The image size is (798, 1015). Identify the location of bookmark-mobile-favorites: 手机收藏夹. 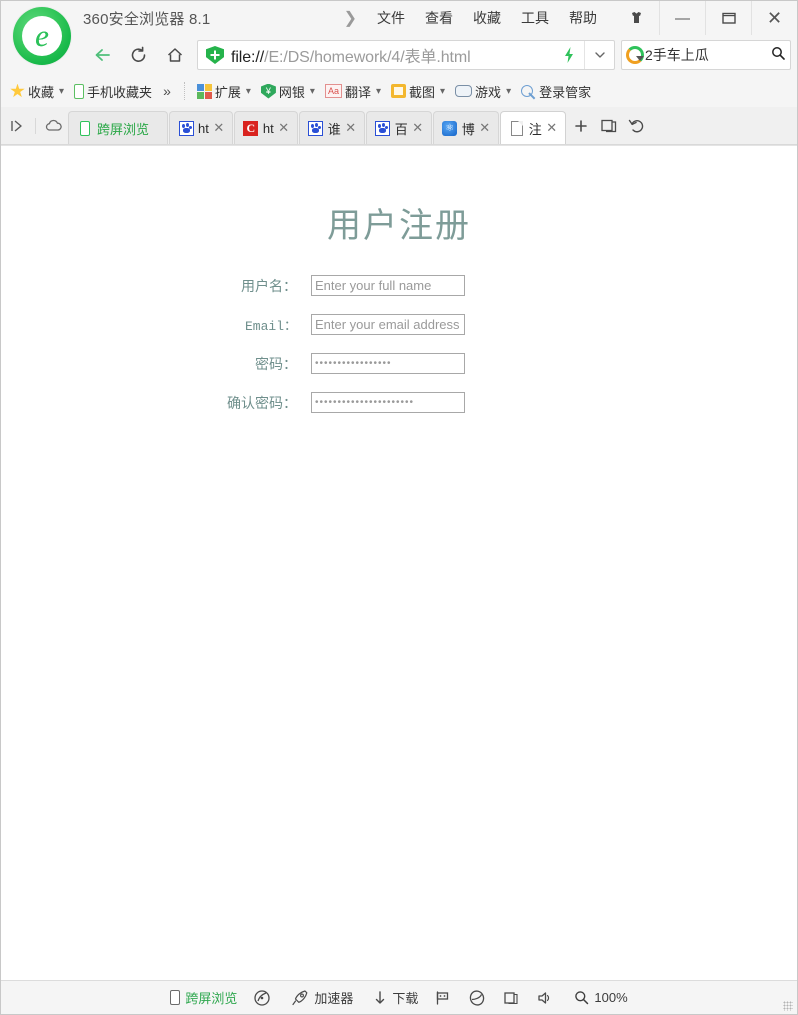
(113, 91).